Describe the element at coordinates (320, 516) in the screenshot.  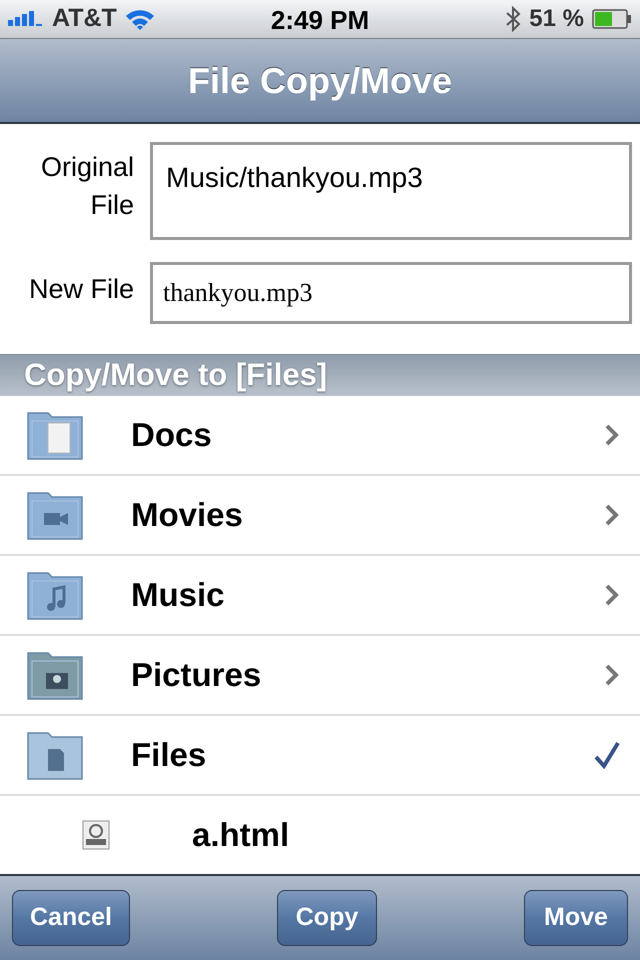
I see `folder-row: Movies` at that location.